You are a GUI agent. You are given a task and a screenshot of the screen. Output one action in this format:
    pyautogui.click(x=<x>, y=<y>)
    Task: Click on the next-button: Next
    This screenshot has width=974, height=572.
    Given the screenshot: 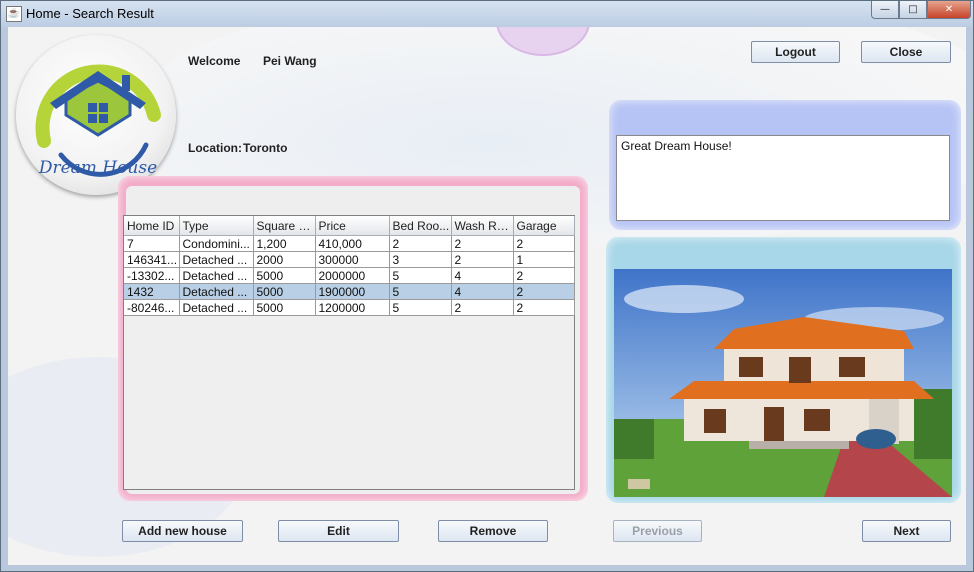 What is the action you would take?
    pyautogui.click(x=906, y=531)
    